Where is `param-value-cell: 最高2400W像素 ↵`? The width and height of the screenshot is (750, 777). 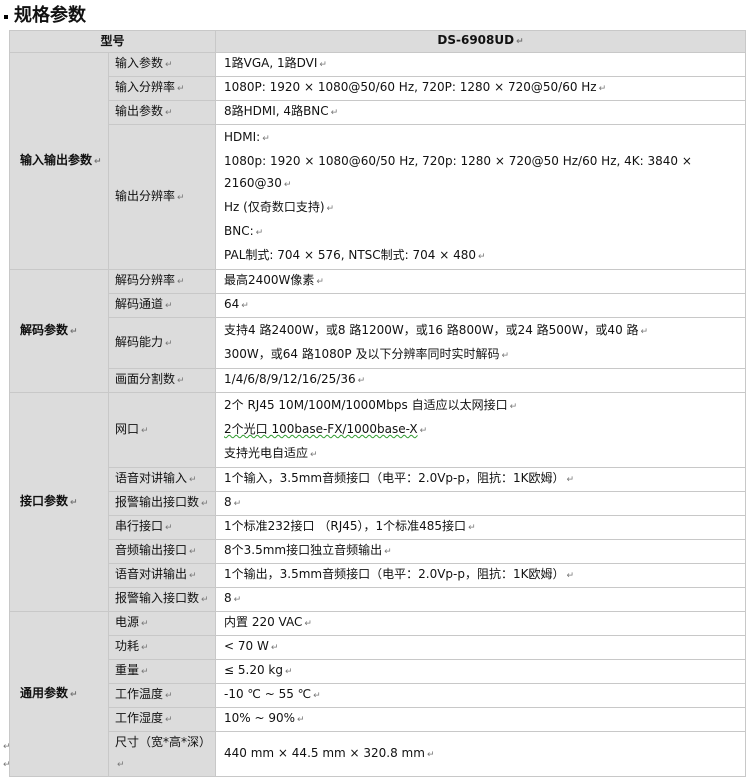 param-value-cell: 最高2400W像素 ↵ is located at coordinates (481, 281).